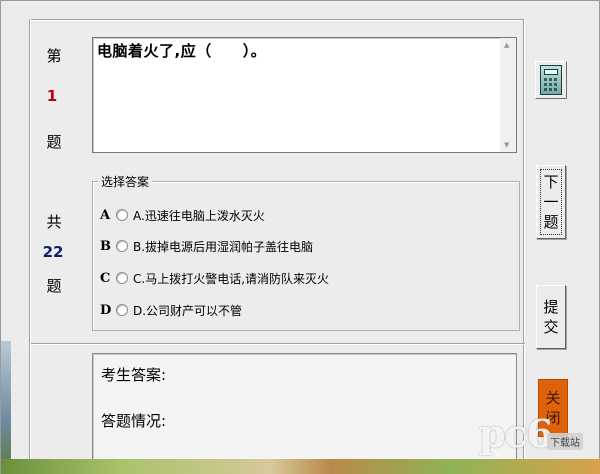 This screenshot has width=600, height=474. I want to click on next-char-2: 一, so click(551, 202).